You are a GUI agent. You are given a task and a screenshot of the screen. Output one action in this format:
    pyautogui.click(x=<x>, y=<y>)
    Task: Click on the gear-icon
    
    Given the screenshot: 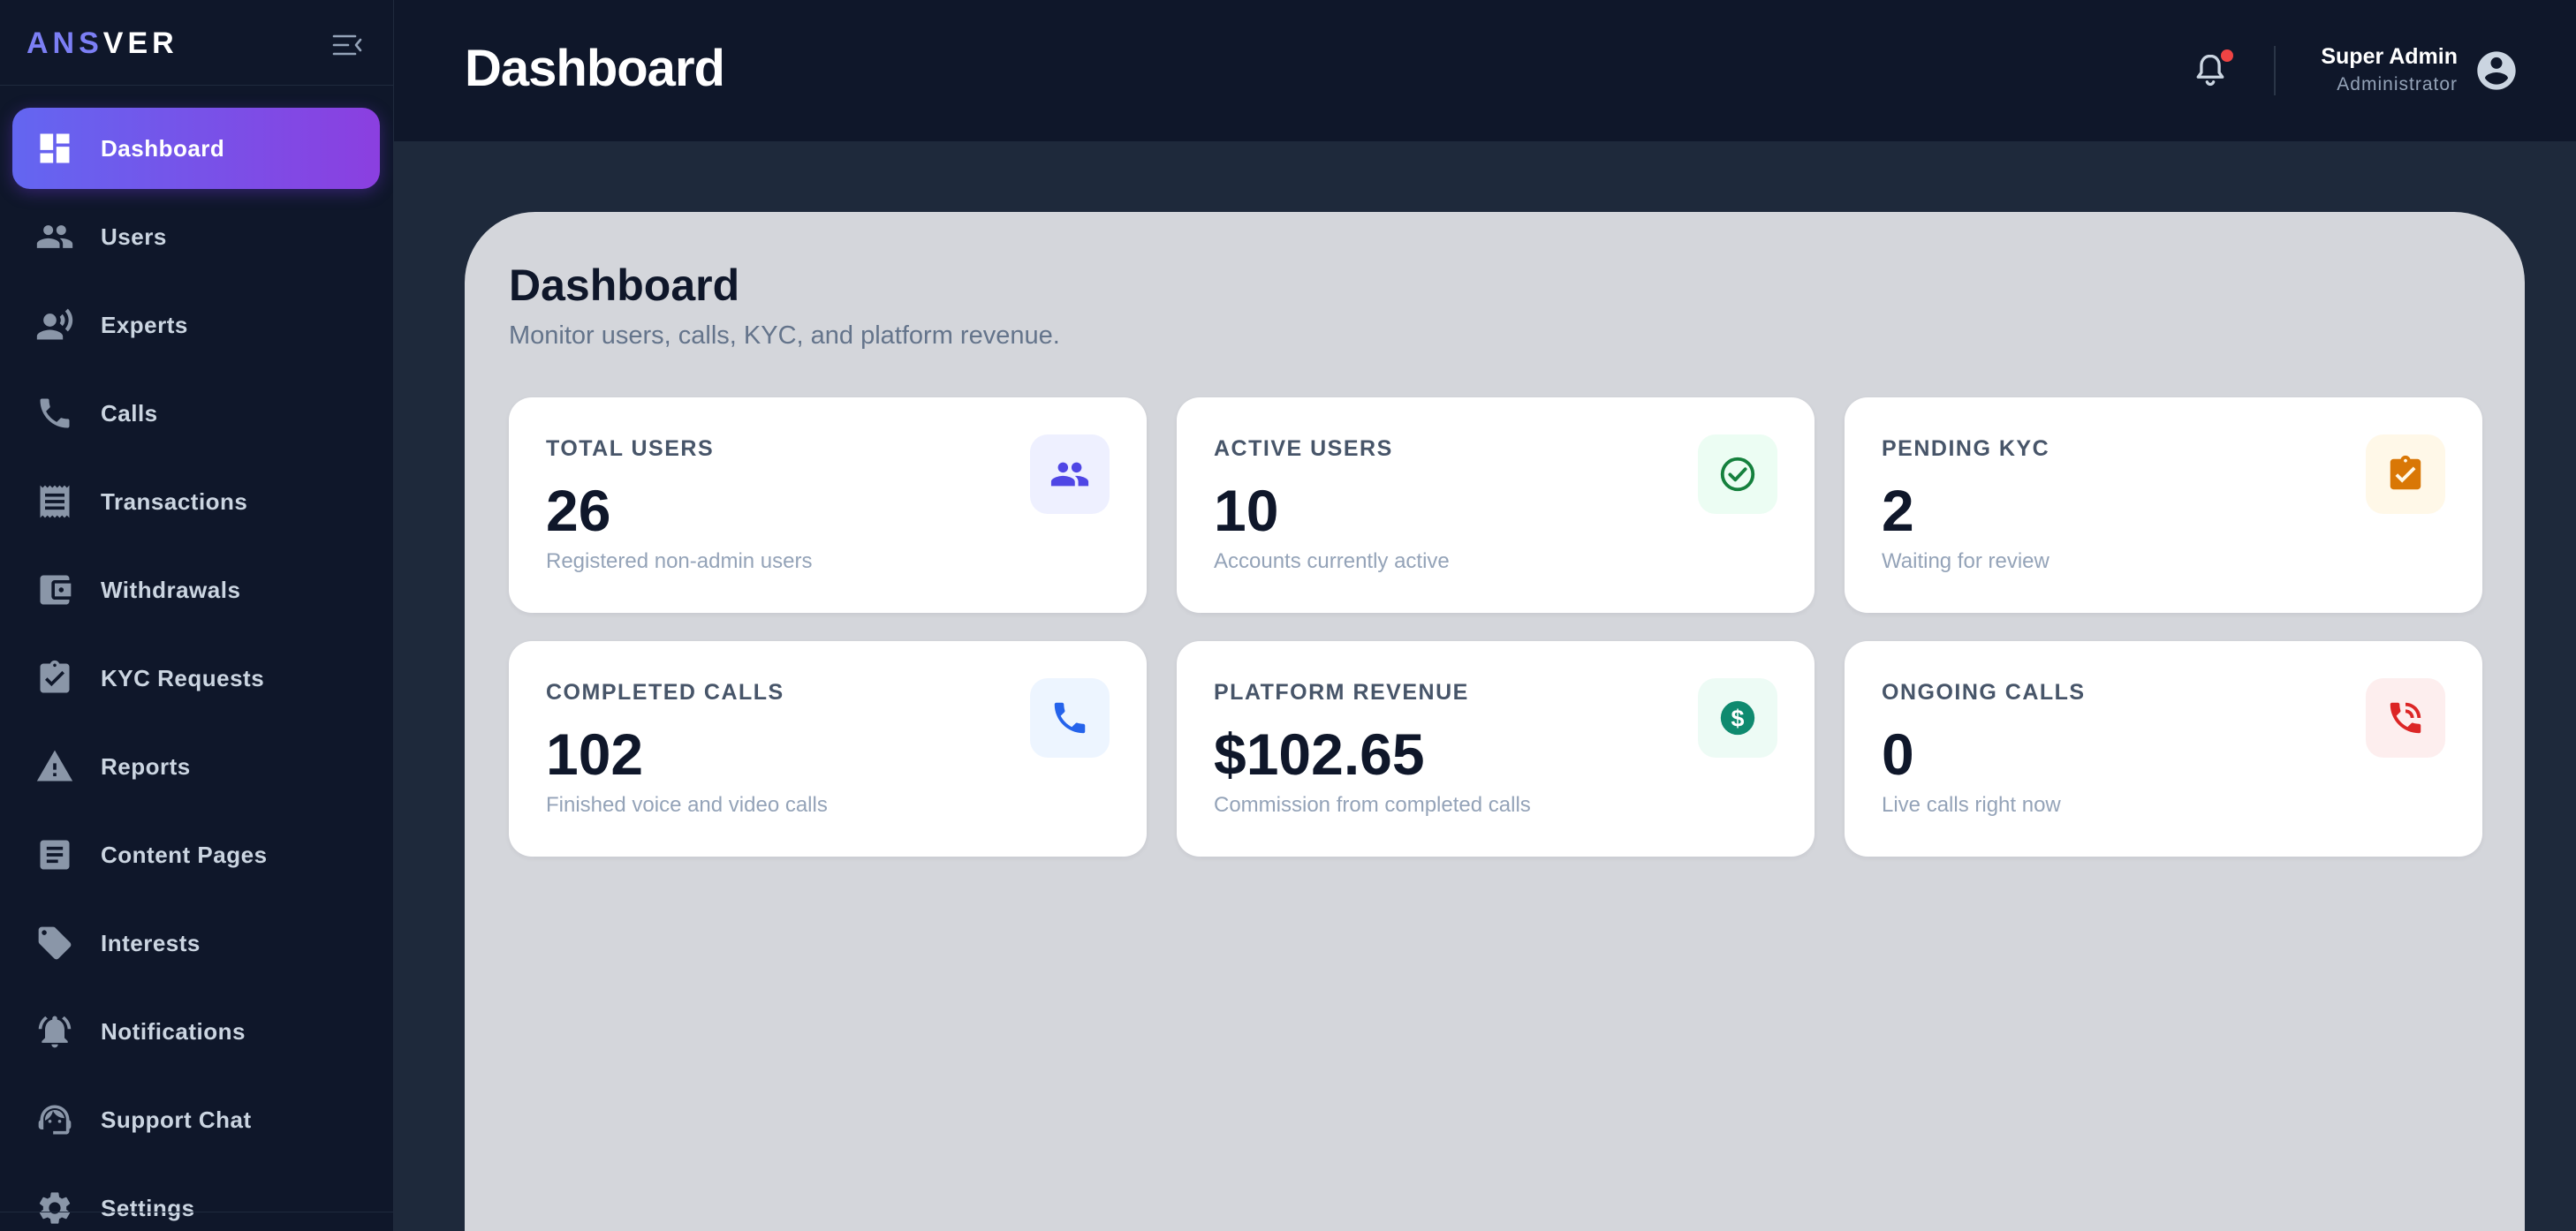 What is the action you would take?
    pyautogui.click(x=55, y=1208)
    